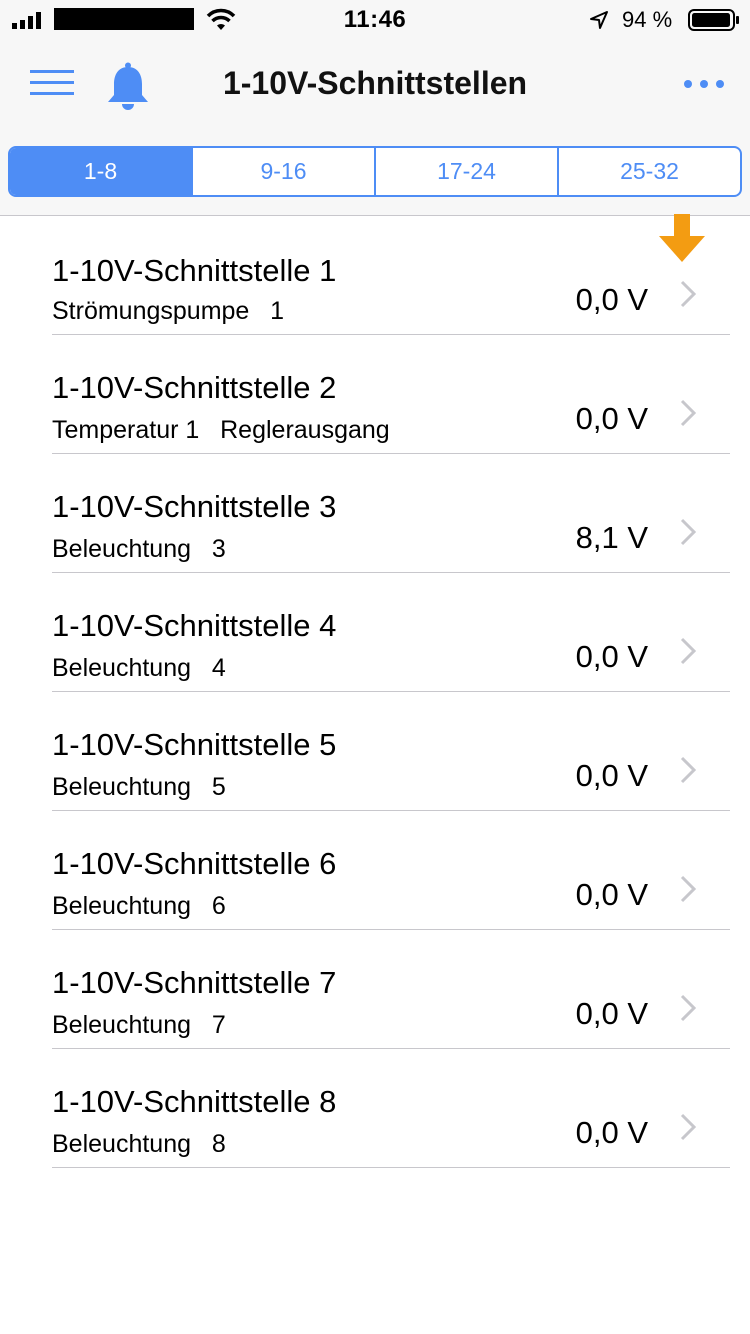  What do you see at coordinates (194, 625) in the screenshot?
I see `row-title: 1-10V-Schnittstelle 4` at bounding box center [194, 625].